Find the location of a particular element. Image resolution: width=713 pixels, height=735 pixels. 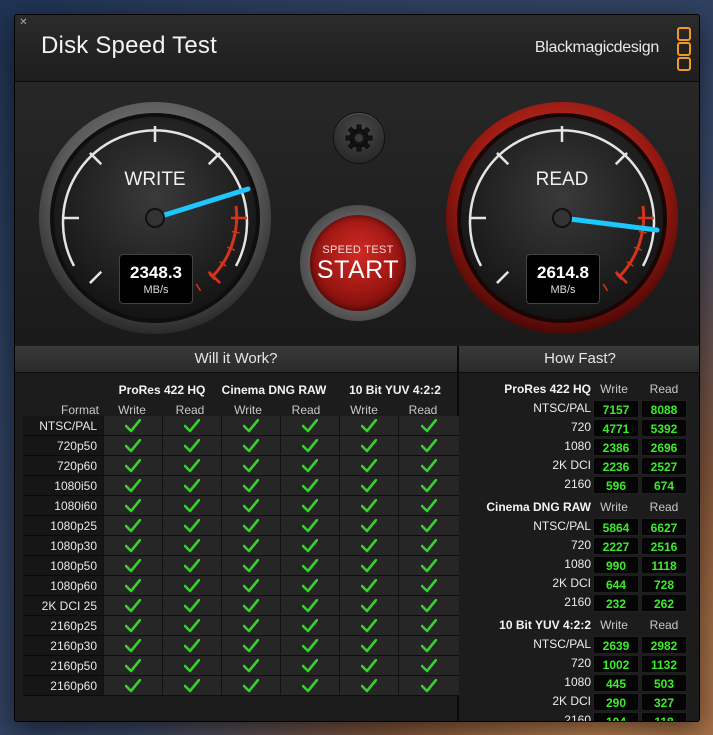

table-row: 720p60 is located at coordinates (241, 466).